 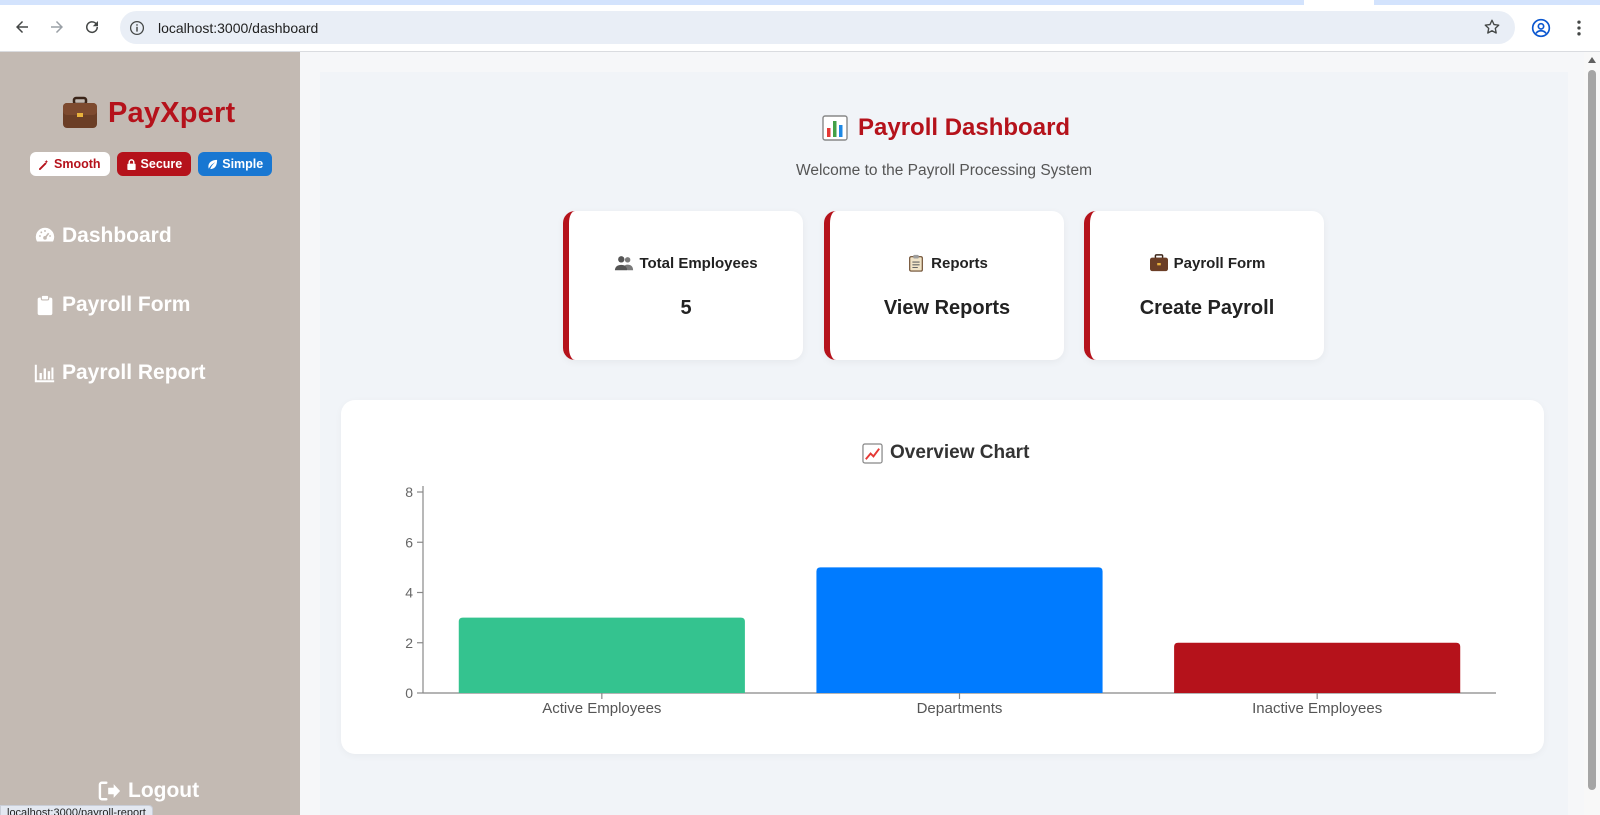 What do you see at coordinates (960, 708) in the screenshot?
I see `x-tick-label: Departments` at bounding box center [960, 708].